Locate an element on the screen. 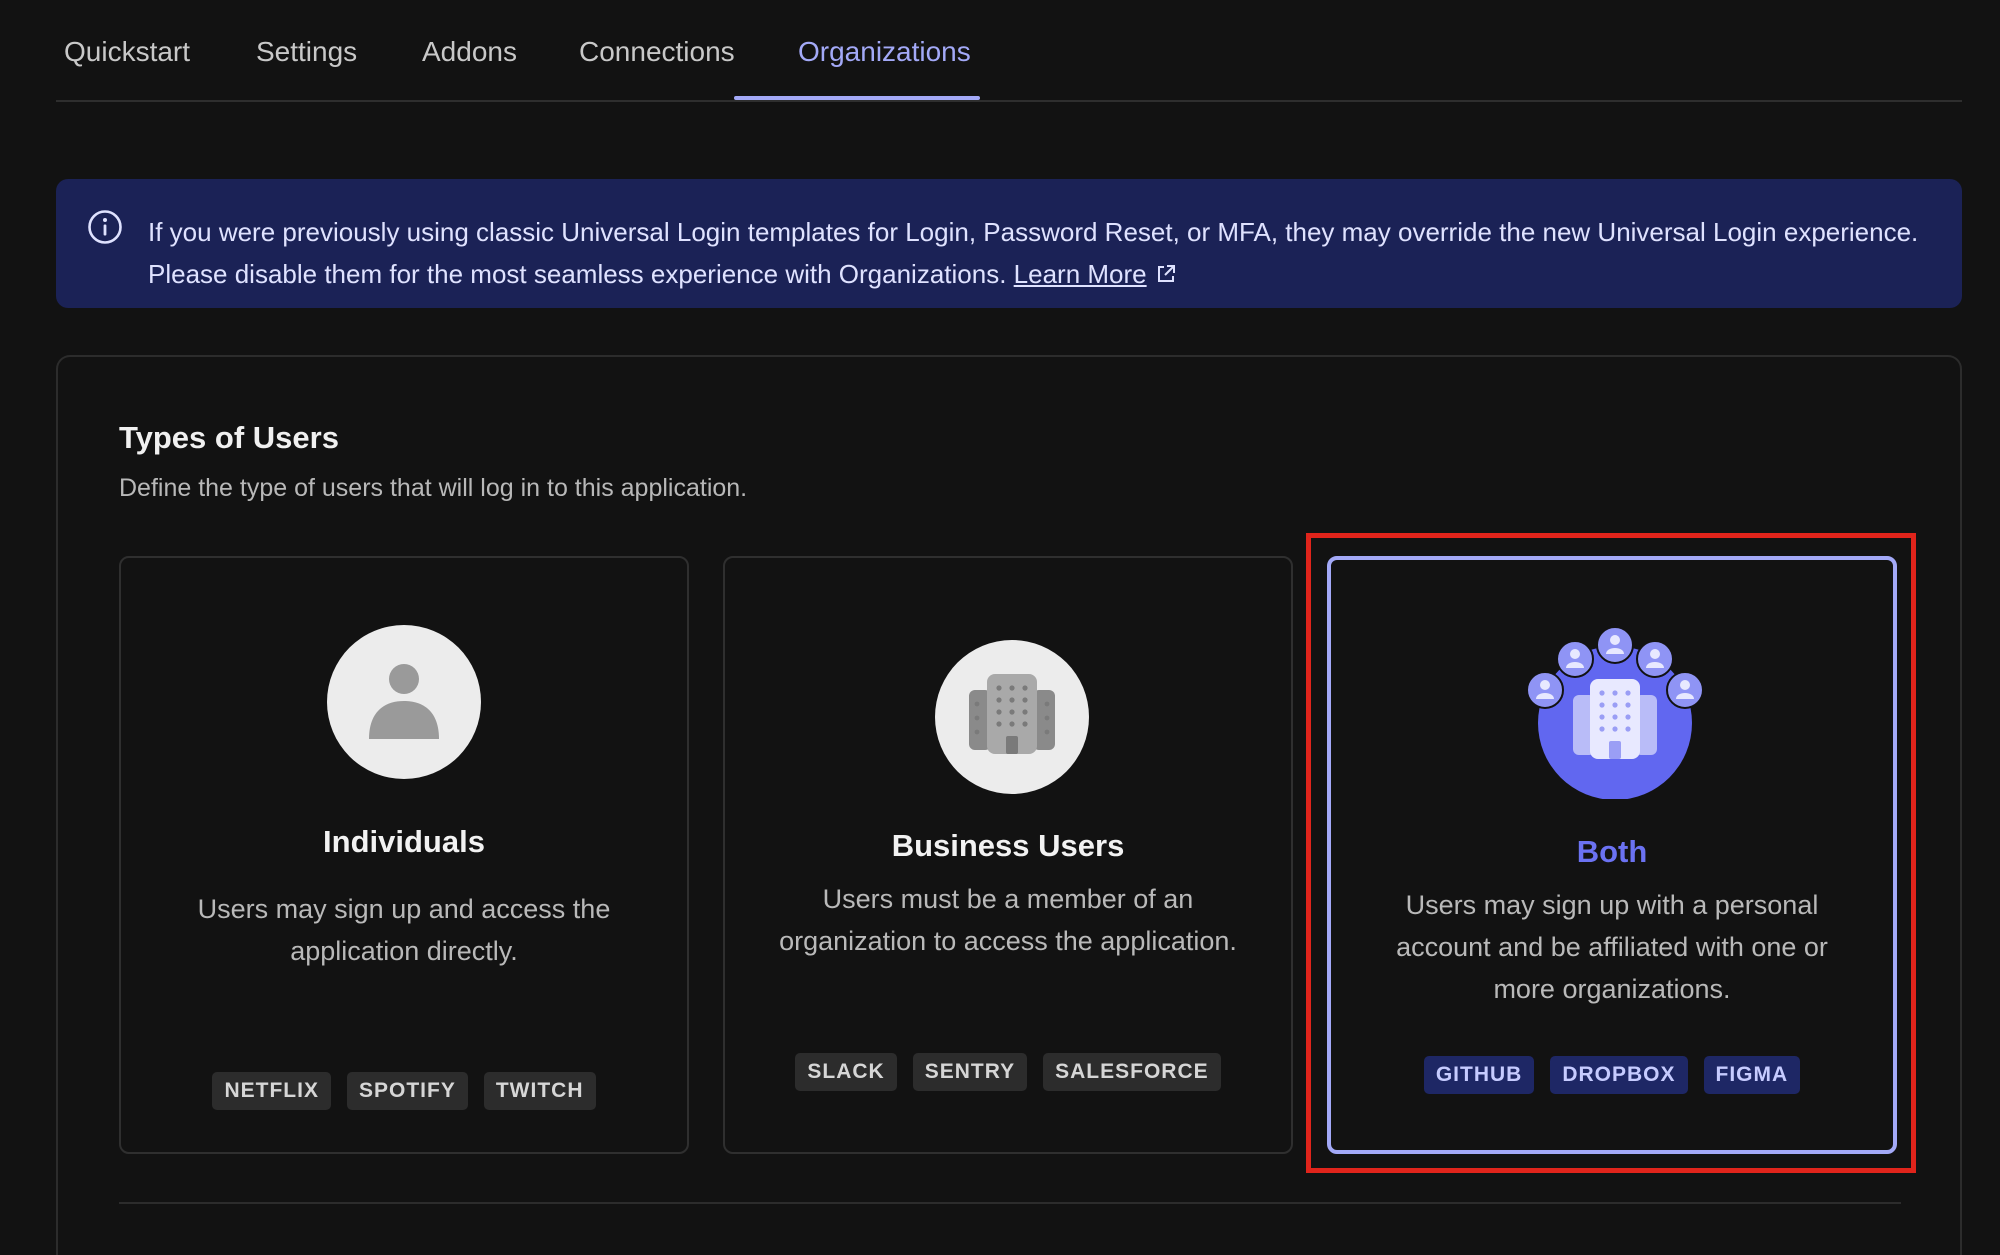 Image resolution: width=2000 pixels, height=1255 pixels. badge: SENTRY is located at coordinates (970, 1072).